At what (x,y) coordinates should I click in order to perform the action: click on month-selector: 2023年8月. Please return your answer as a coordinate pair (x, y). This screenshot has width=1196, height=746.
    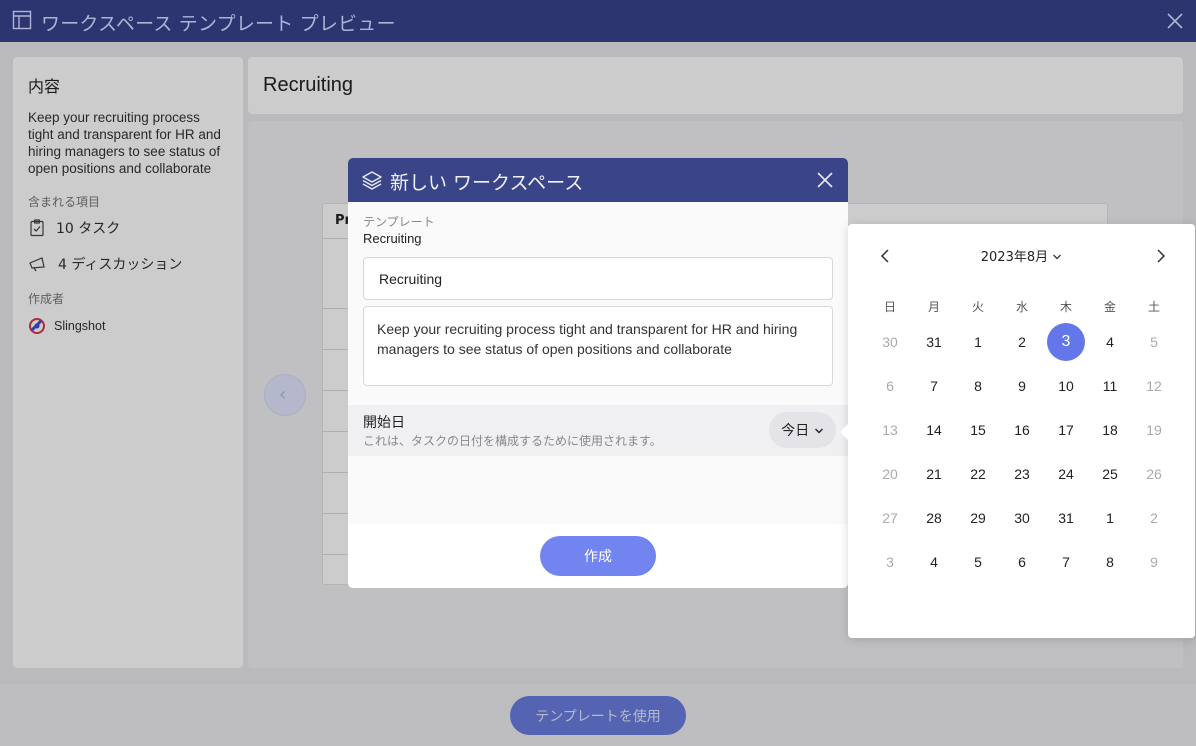
    Looking at the image, I should click on (1021, 255).